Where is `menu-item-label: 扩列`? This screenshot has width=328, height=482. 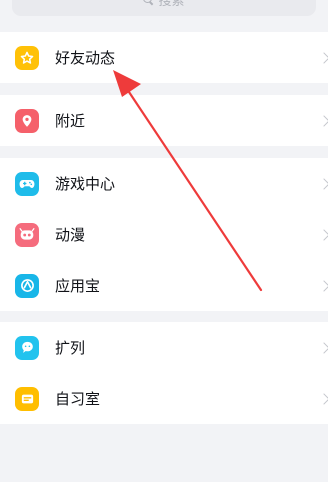 menu-item-label: 扩列 is located at coordinates (70, 348).